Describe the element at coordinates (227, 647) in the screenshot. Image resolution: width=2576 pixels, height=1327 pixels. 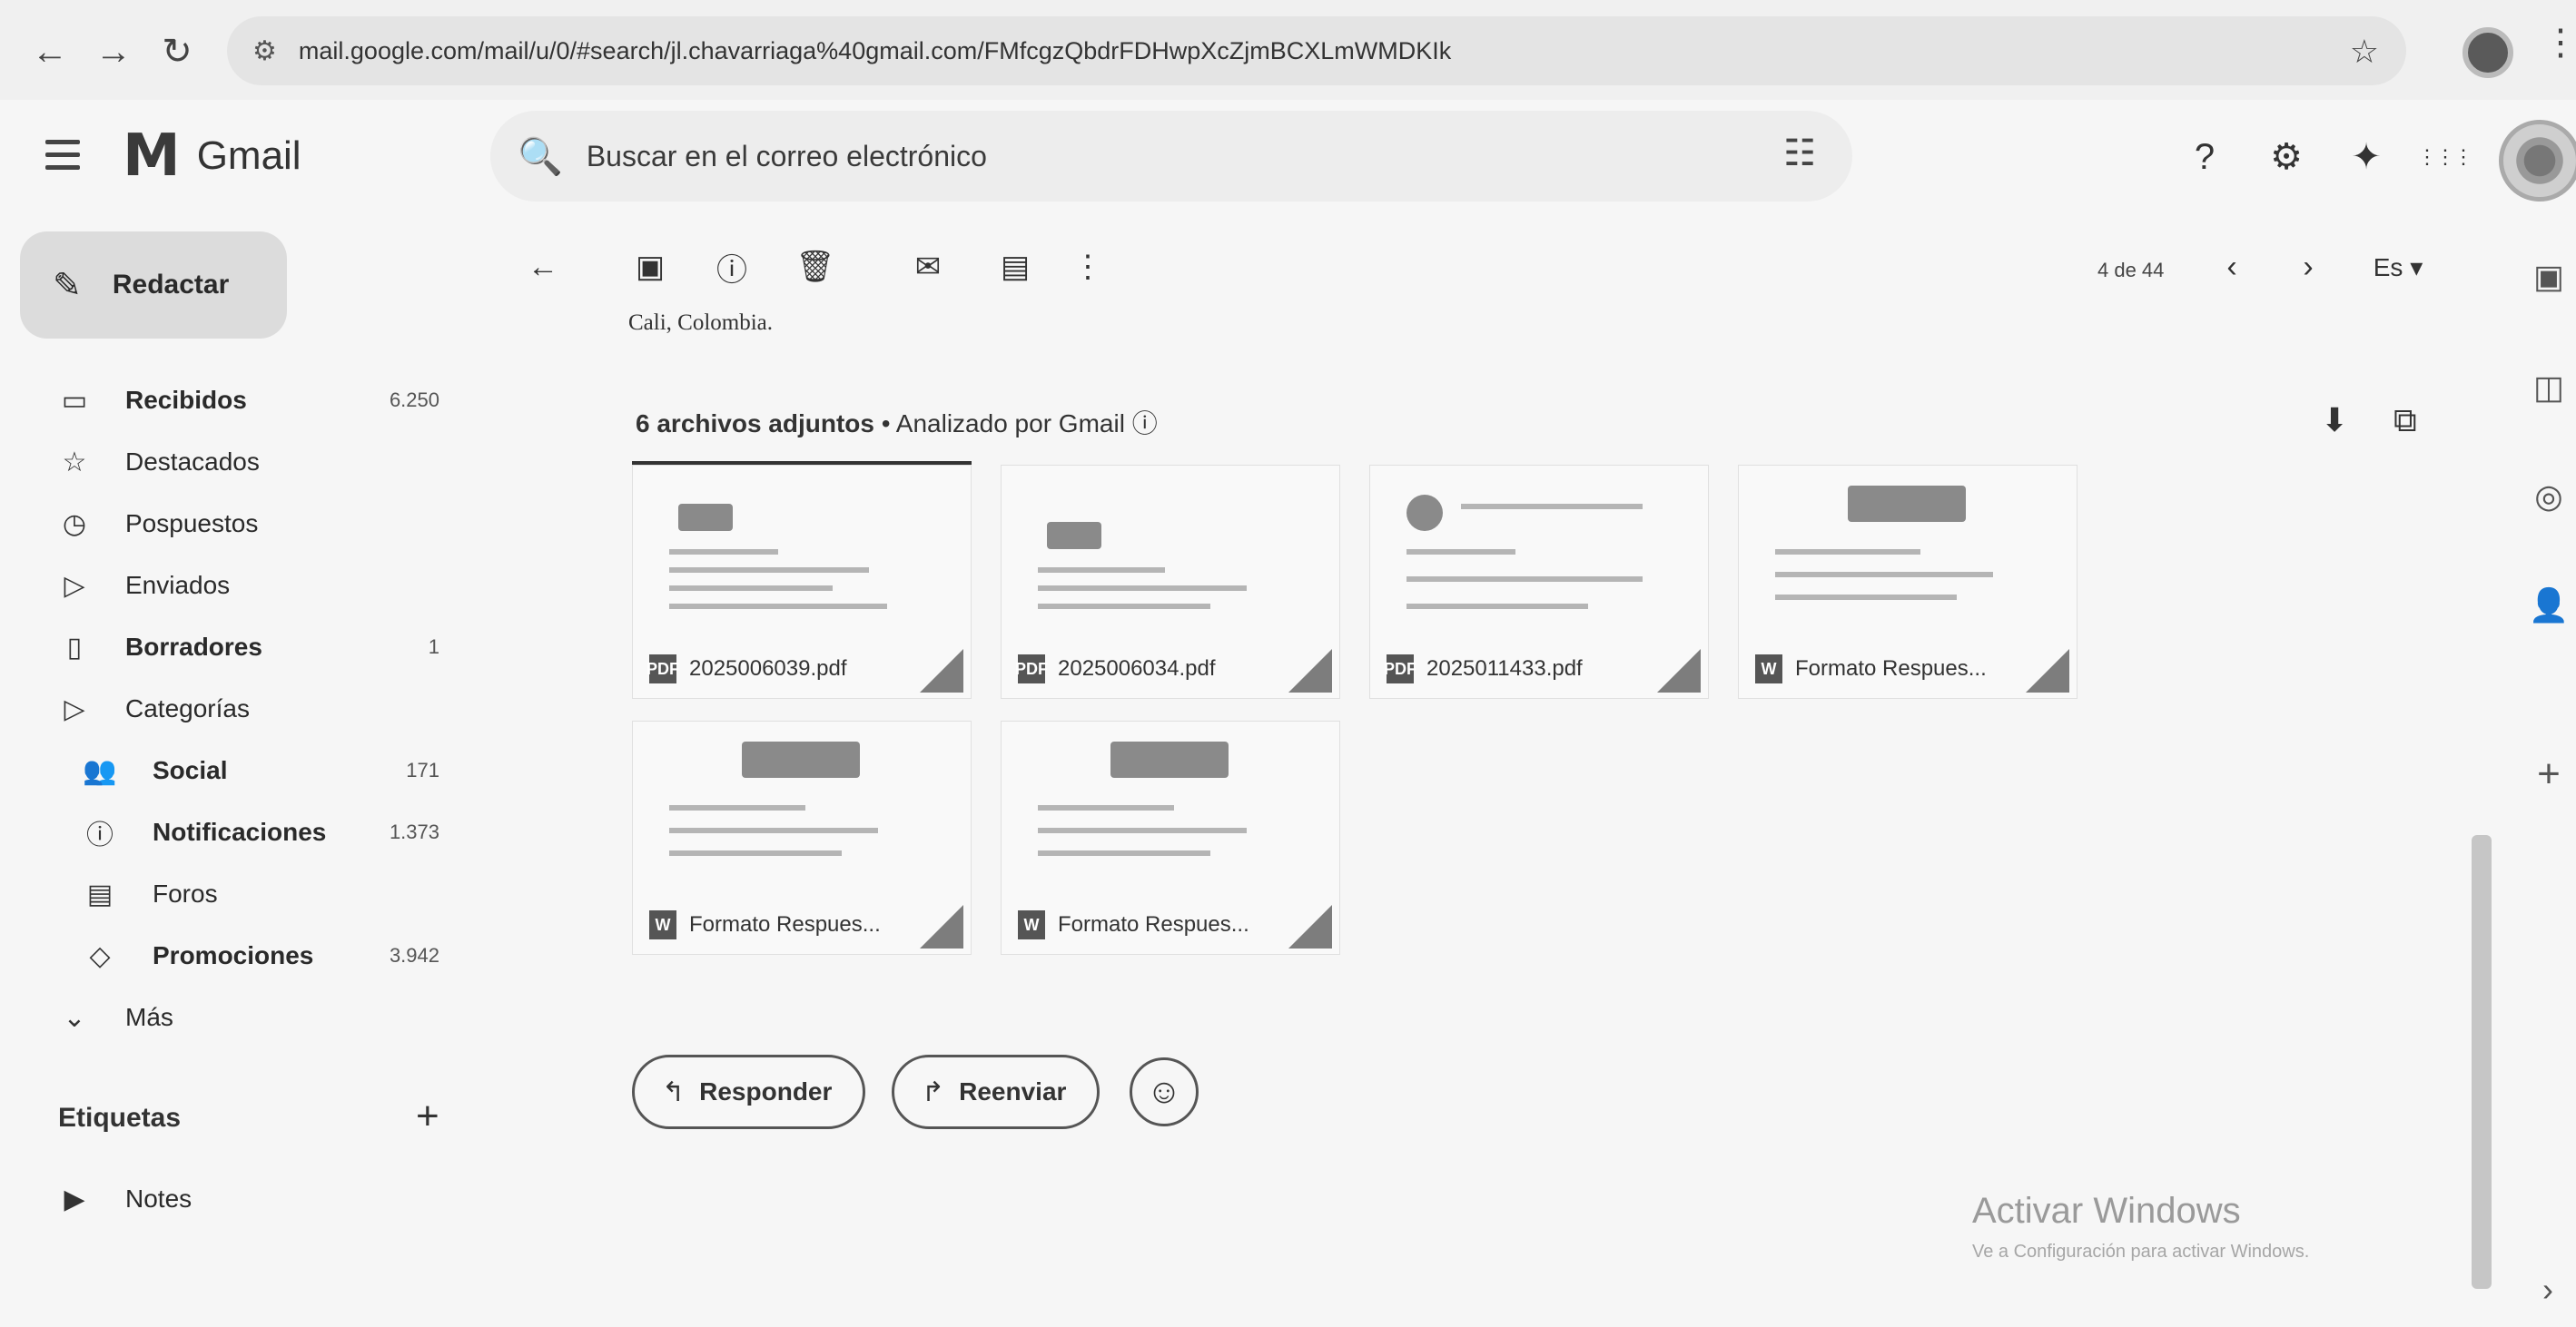
I see `sidebar-item-borradores: ▯ Borradores 1` at that location.